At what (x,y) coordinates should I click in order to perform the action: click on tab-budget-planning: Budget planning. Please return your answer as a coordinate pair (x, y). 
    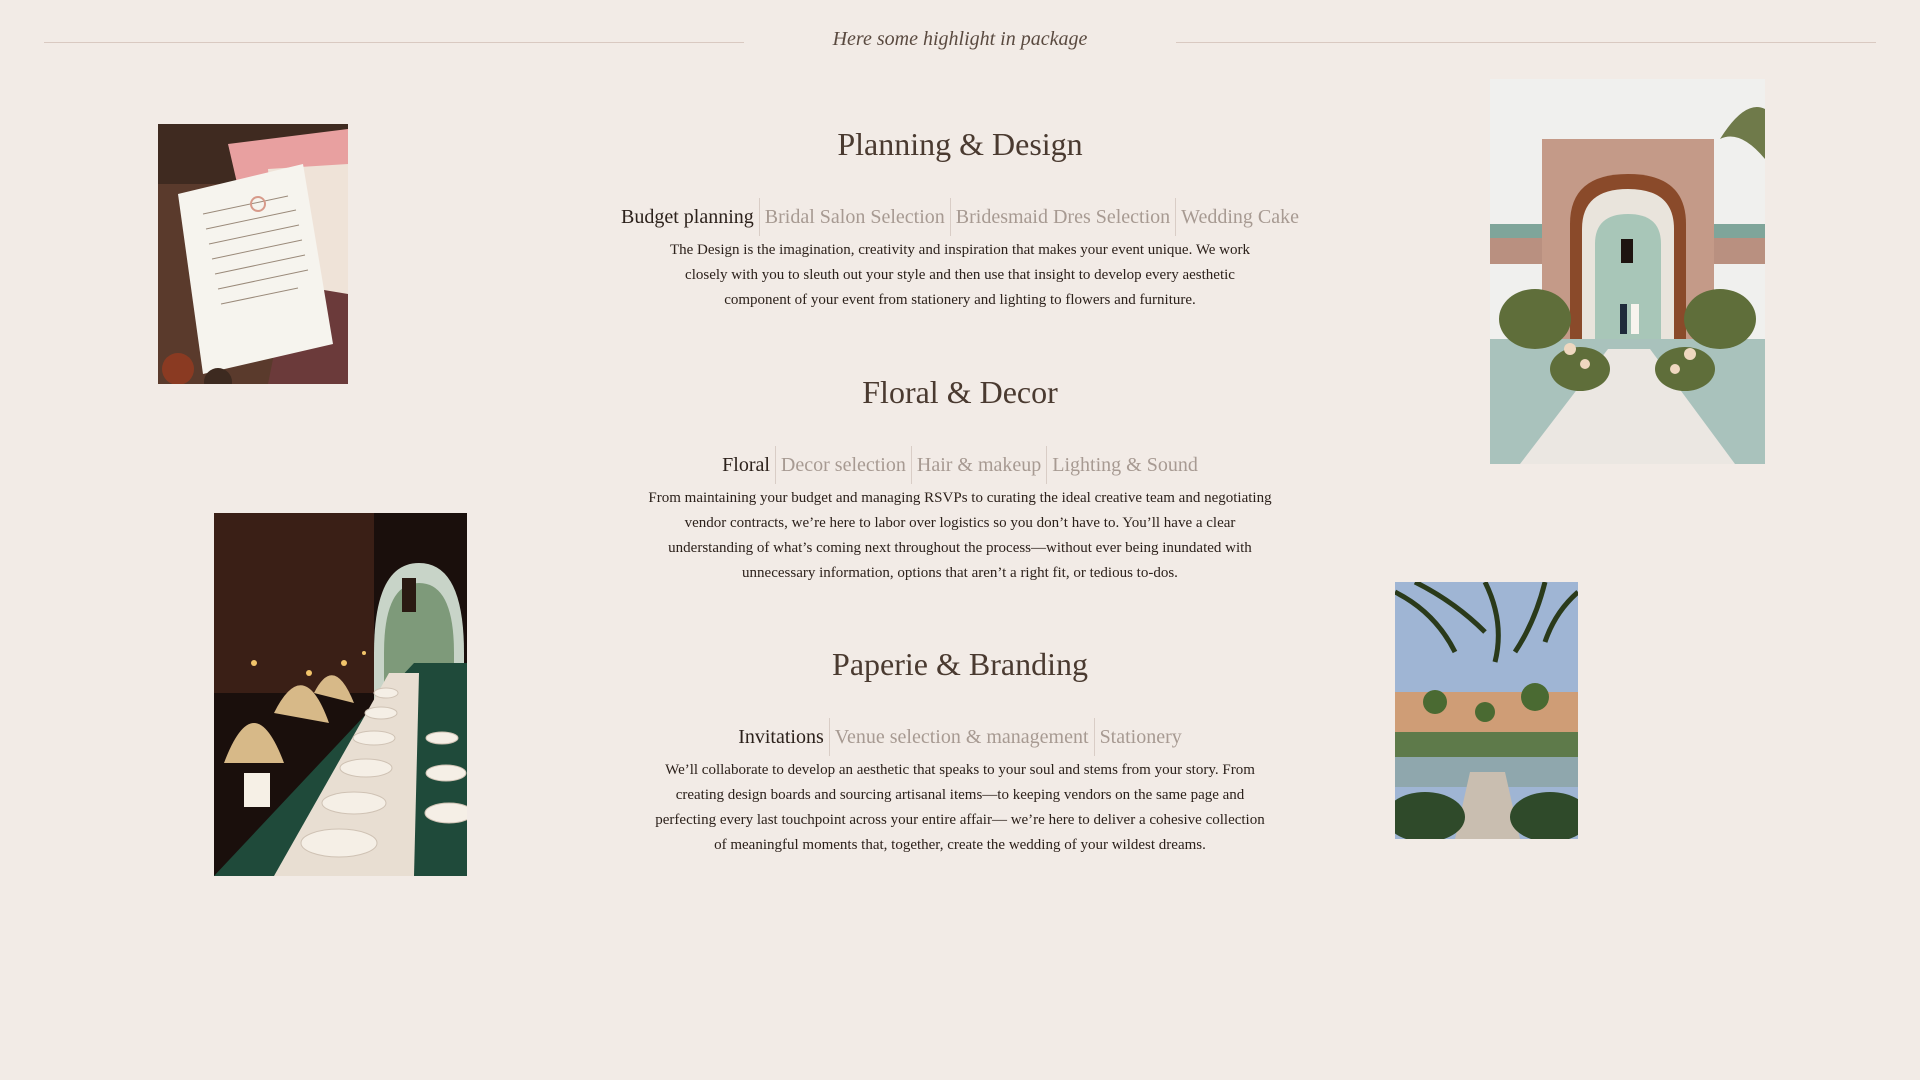
    Looking at the image, I should click on (687, 217).